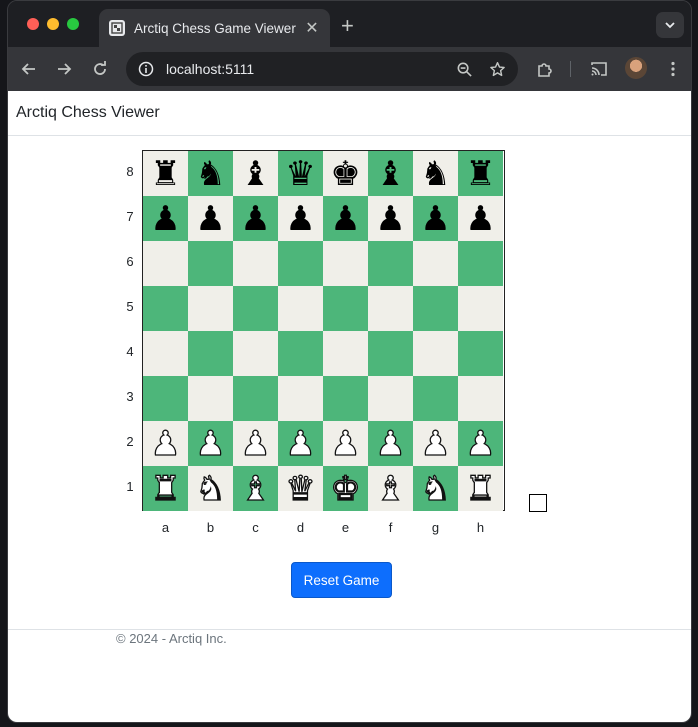  I want to click on board-square-c2: ♟, so click(255, 443).